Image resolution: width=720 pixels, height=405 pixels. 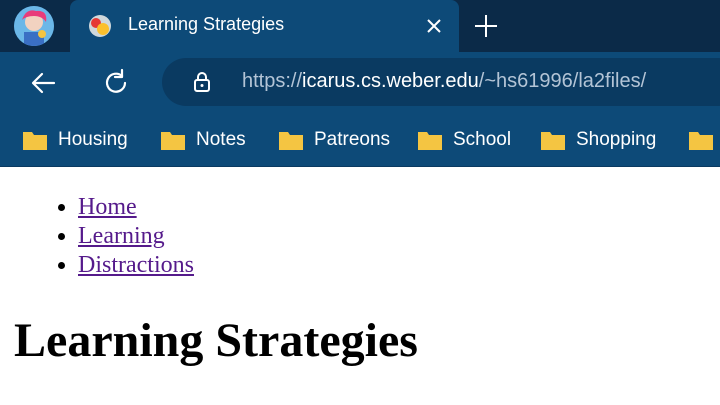 What do you see at coordinates (390, 81) in the screenshot?
I see `url-host: icarus.cs.weber.edu` at bounding box center [390, 81].